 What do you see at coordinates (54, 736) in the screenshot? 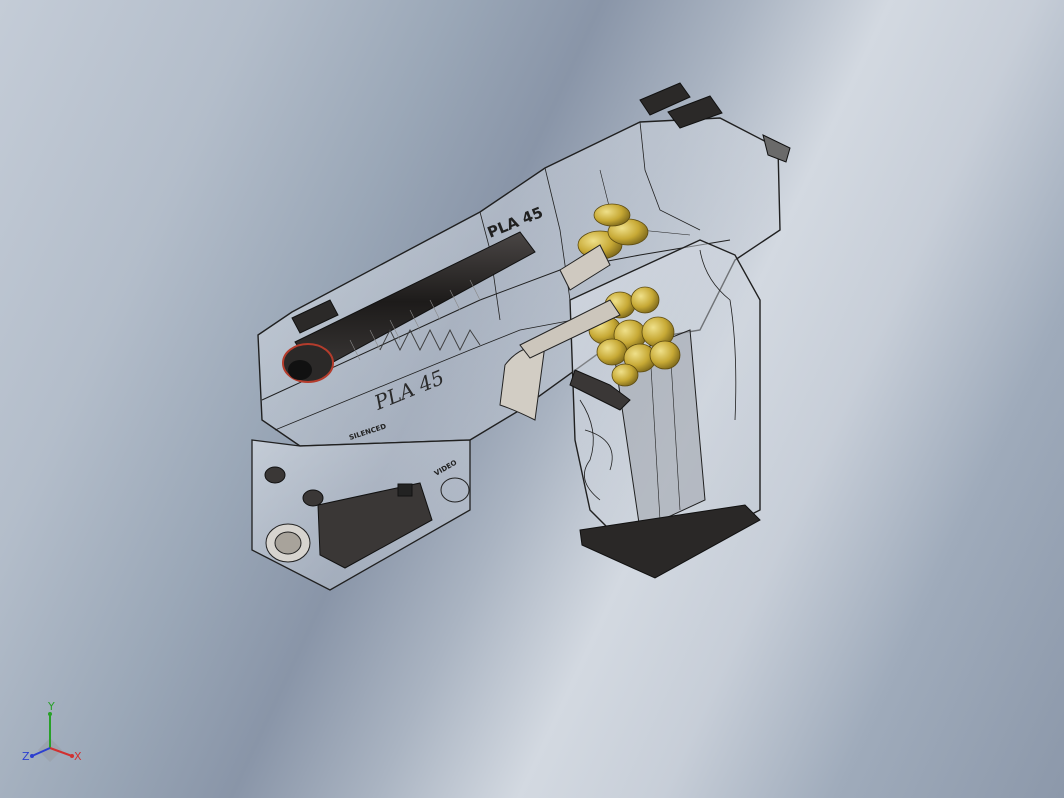
I see `view-triad: Y X Z` at bounding box center [54, 736].